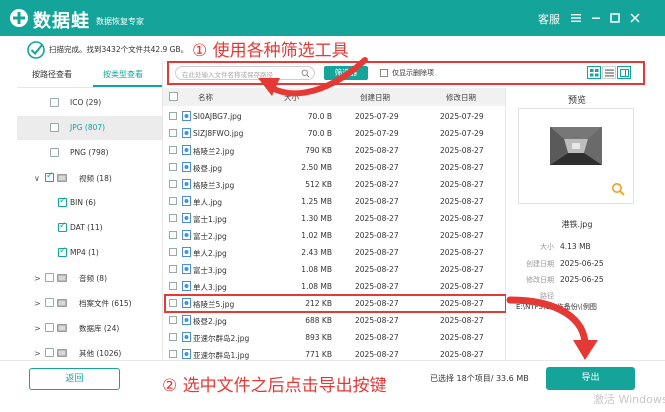 The image size is (665, 412). Describe the element at coordinates (377, 116) in the screenshot. I see `file-created-date: 2025-07-29` at that location.